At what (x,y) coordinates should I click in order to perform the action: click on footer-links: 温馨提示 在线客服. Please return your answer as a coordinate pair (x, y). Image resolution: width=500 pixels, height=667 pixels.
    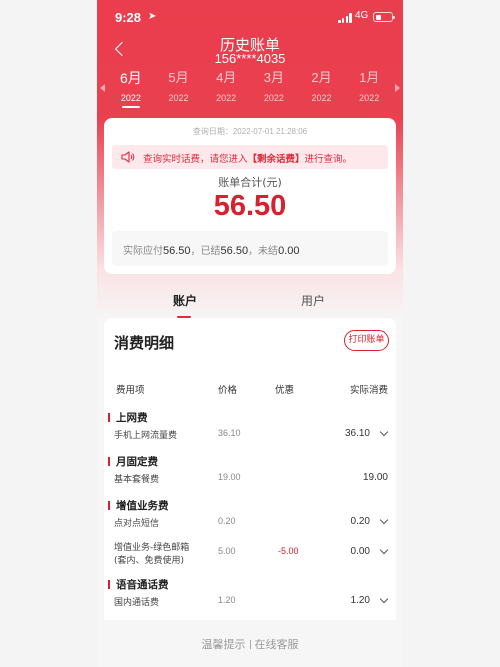
    Looking at the image, I should click on (250, 644).